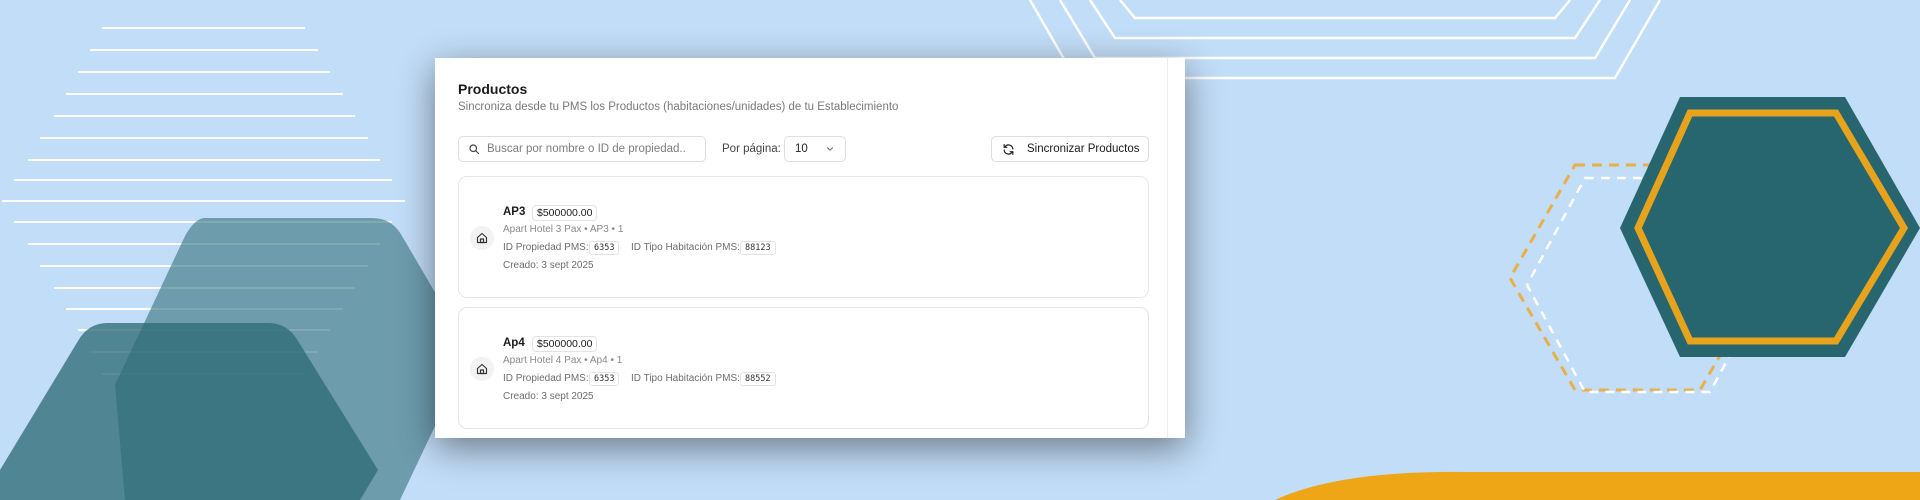 The image size is (1920, 500). What do you see at coordinates (815, 149) in the screenshot?
I see `per-page-select: 10` at bounding box center [815, 149].